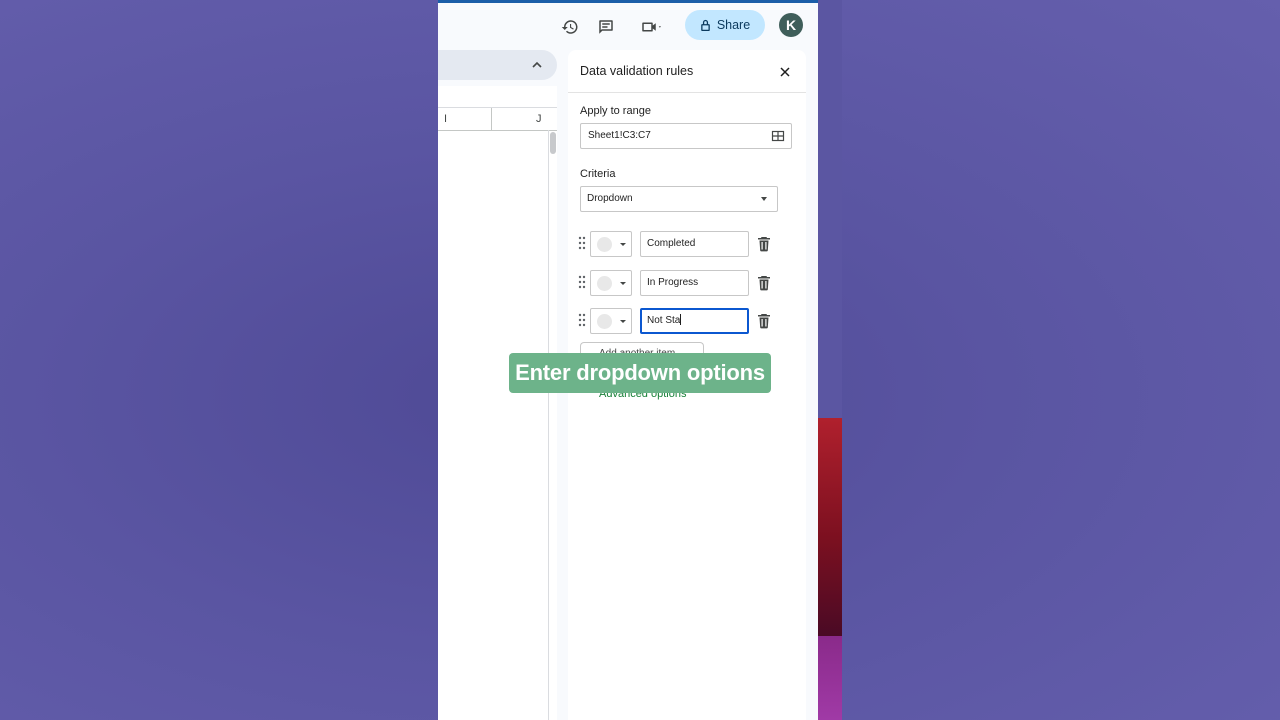 Image resolution: width=1280 pixels, height=720 pixels. Describe the element at coordinates (637, 71) in the screenshot. I see `panel-title: Data validation rules` at that location.